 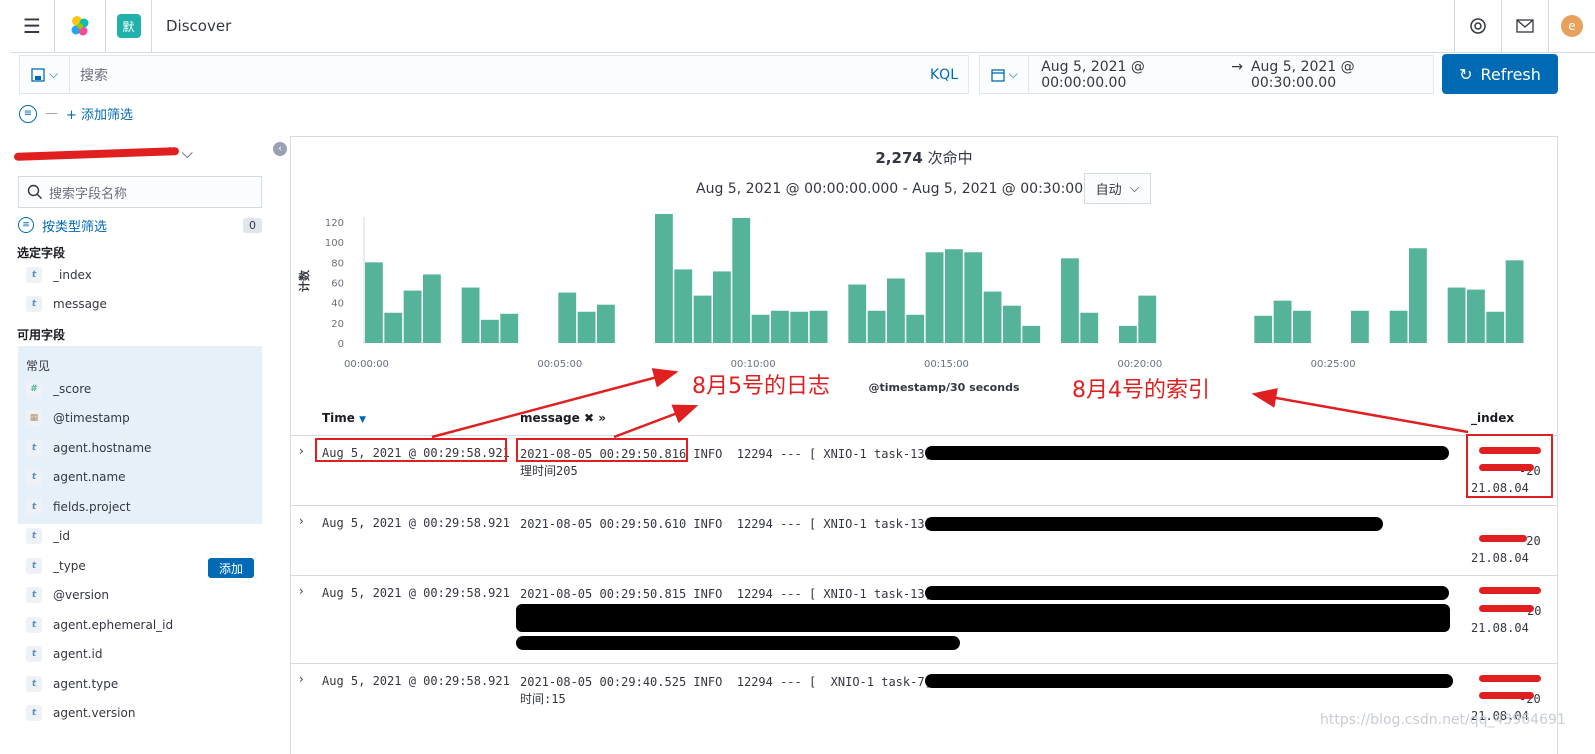 What do you see at coordinates (950, 403) in the screenshot?
I see `annotation-arrows` at bounding box center [950, 403].